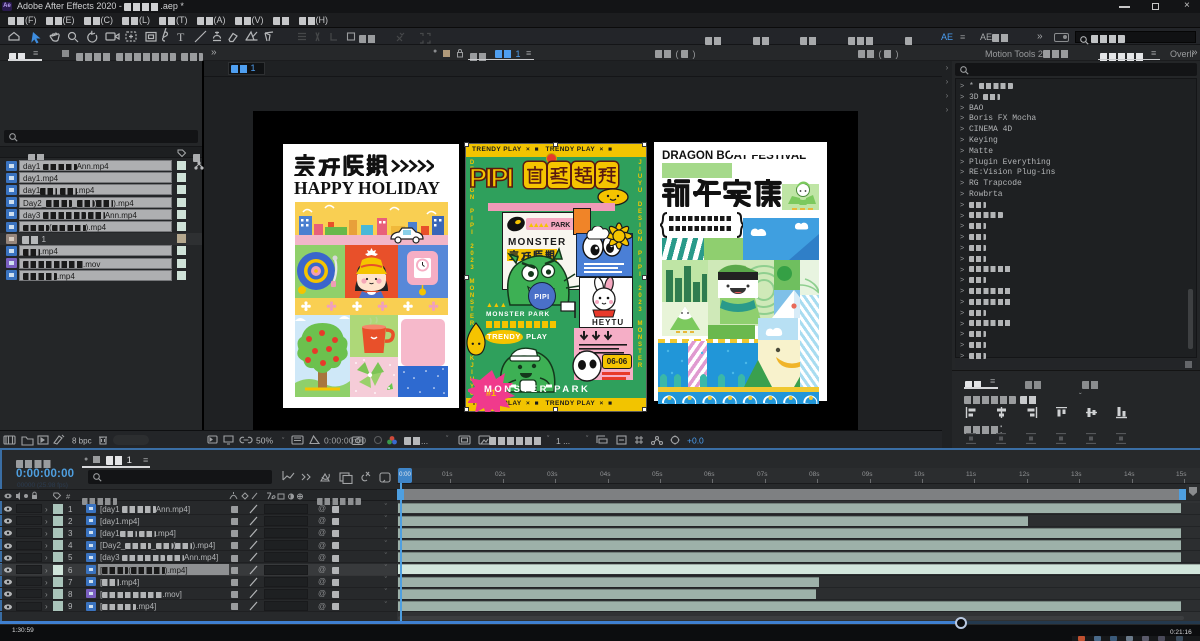  I want to click on svg-text: 8 bpc, so click(82, 441).